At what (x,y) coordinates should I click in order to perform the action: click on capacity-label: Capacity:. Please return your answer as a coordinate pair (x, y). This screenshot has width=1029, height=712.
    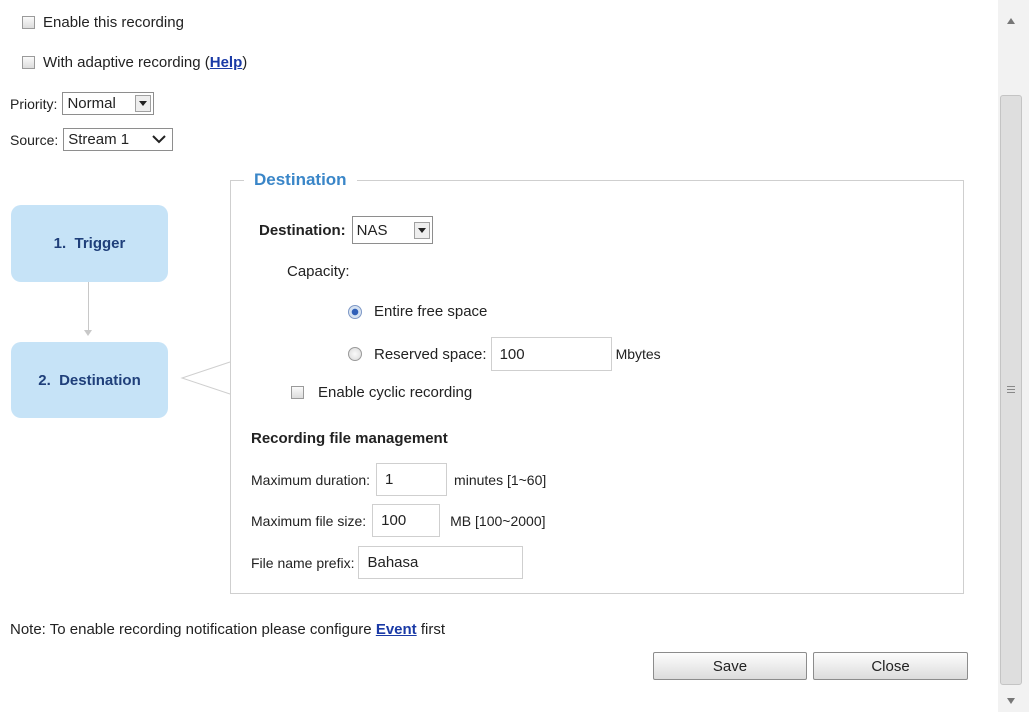
    Looking at the image, I should click on (318, 271).